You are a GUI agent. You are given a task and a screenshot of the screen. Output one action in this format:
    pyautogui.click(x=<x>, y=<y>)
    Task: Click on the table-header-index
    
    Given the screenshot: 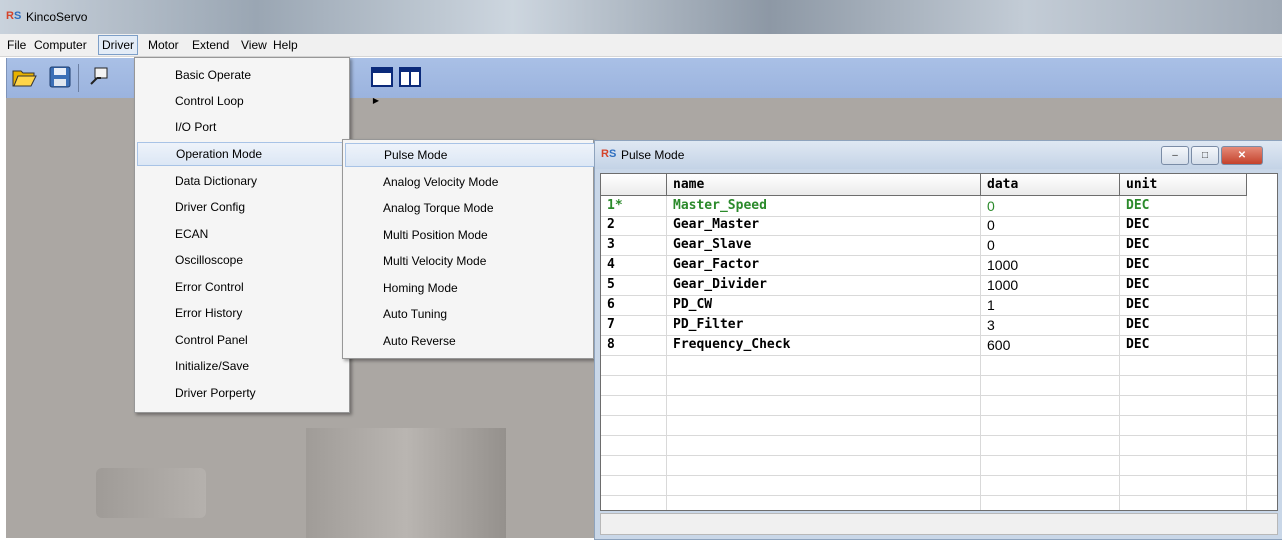 What is the action you would take?
    pyautogui.click(x=634, y=185)
    